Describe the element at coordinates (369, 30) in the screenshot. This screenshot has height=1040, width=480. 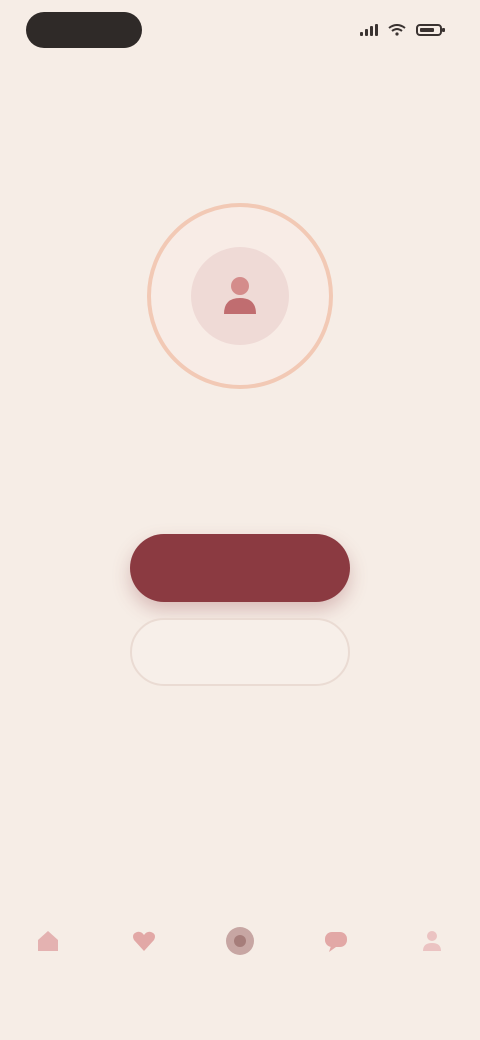
I see `signal-icon` at that location.